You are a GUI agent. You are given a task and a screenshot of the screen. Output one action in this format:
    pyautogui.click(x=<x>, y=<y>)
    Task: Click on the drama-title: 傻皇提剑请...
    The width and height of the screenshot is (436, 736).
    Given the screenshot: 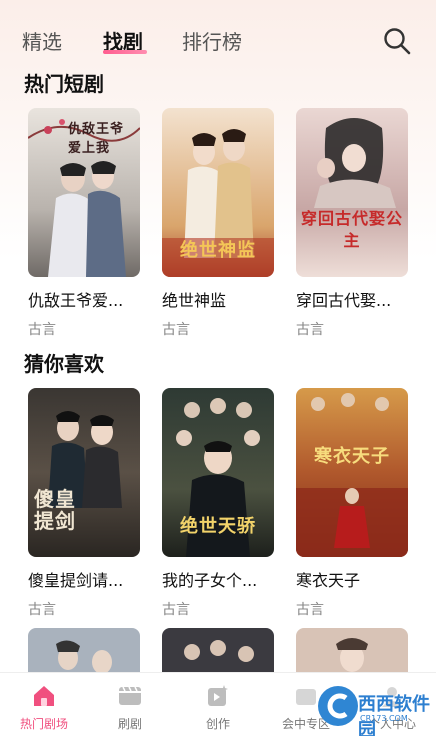 What is the action you would take?
    pyautogui.click(x=76, y=580)
    